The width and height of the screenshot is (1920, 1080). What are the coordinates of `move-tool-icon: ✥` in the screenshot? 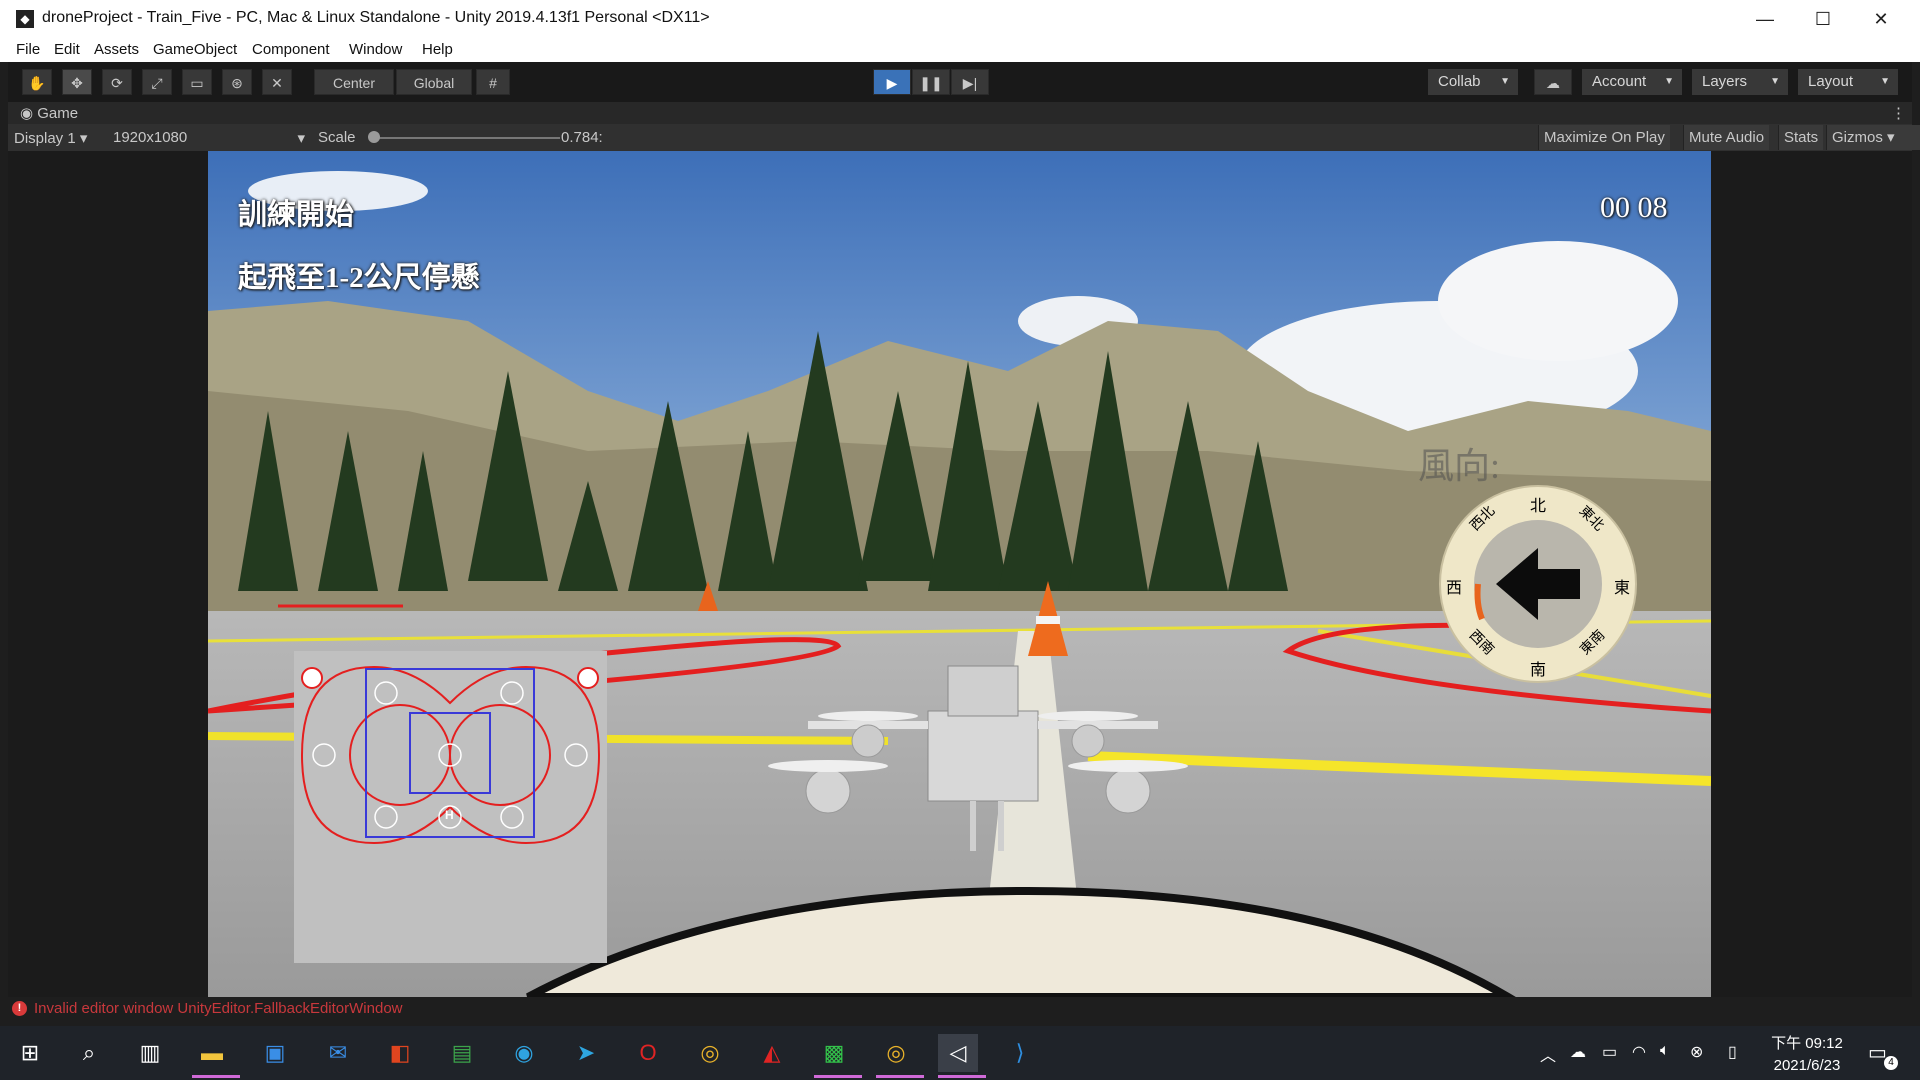 It's located at (77, 82).